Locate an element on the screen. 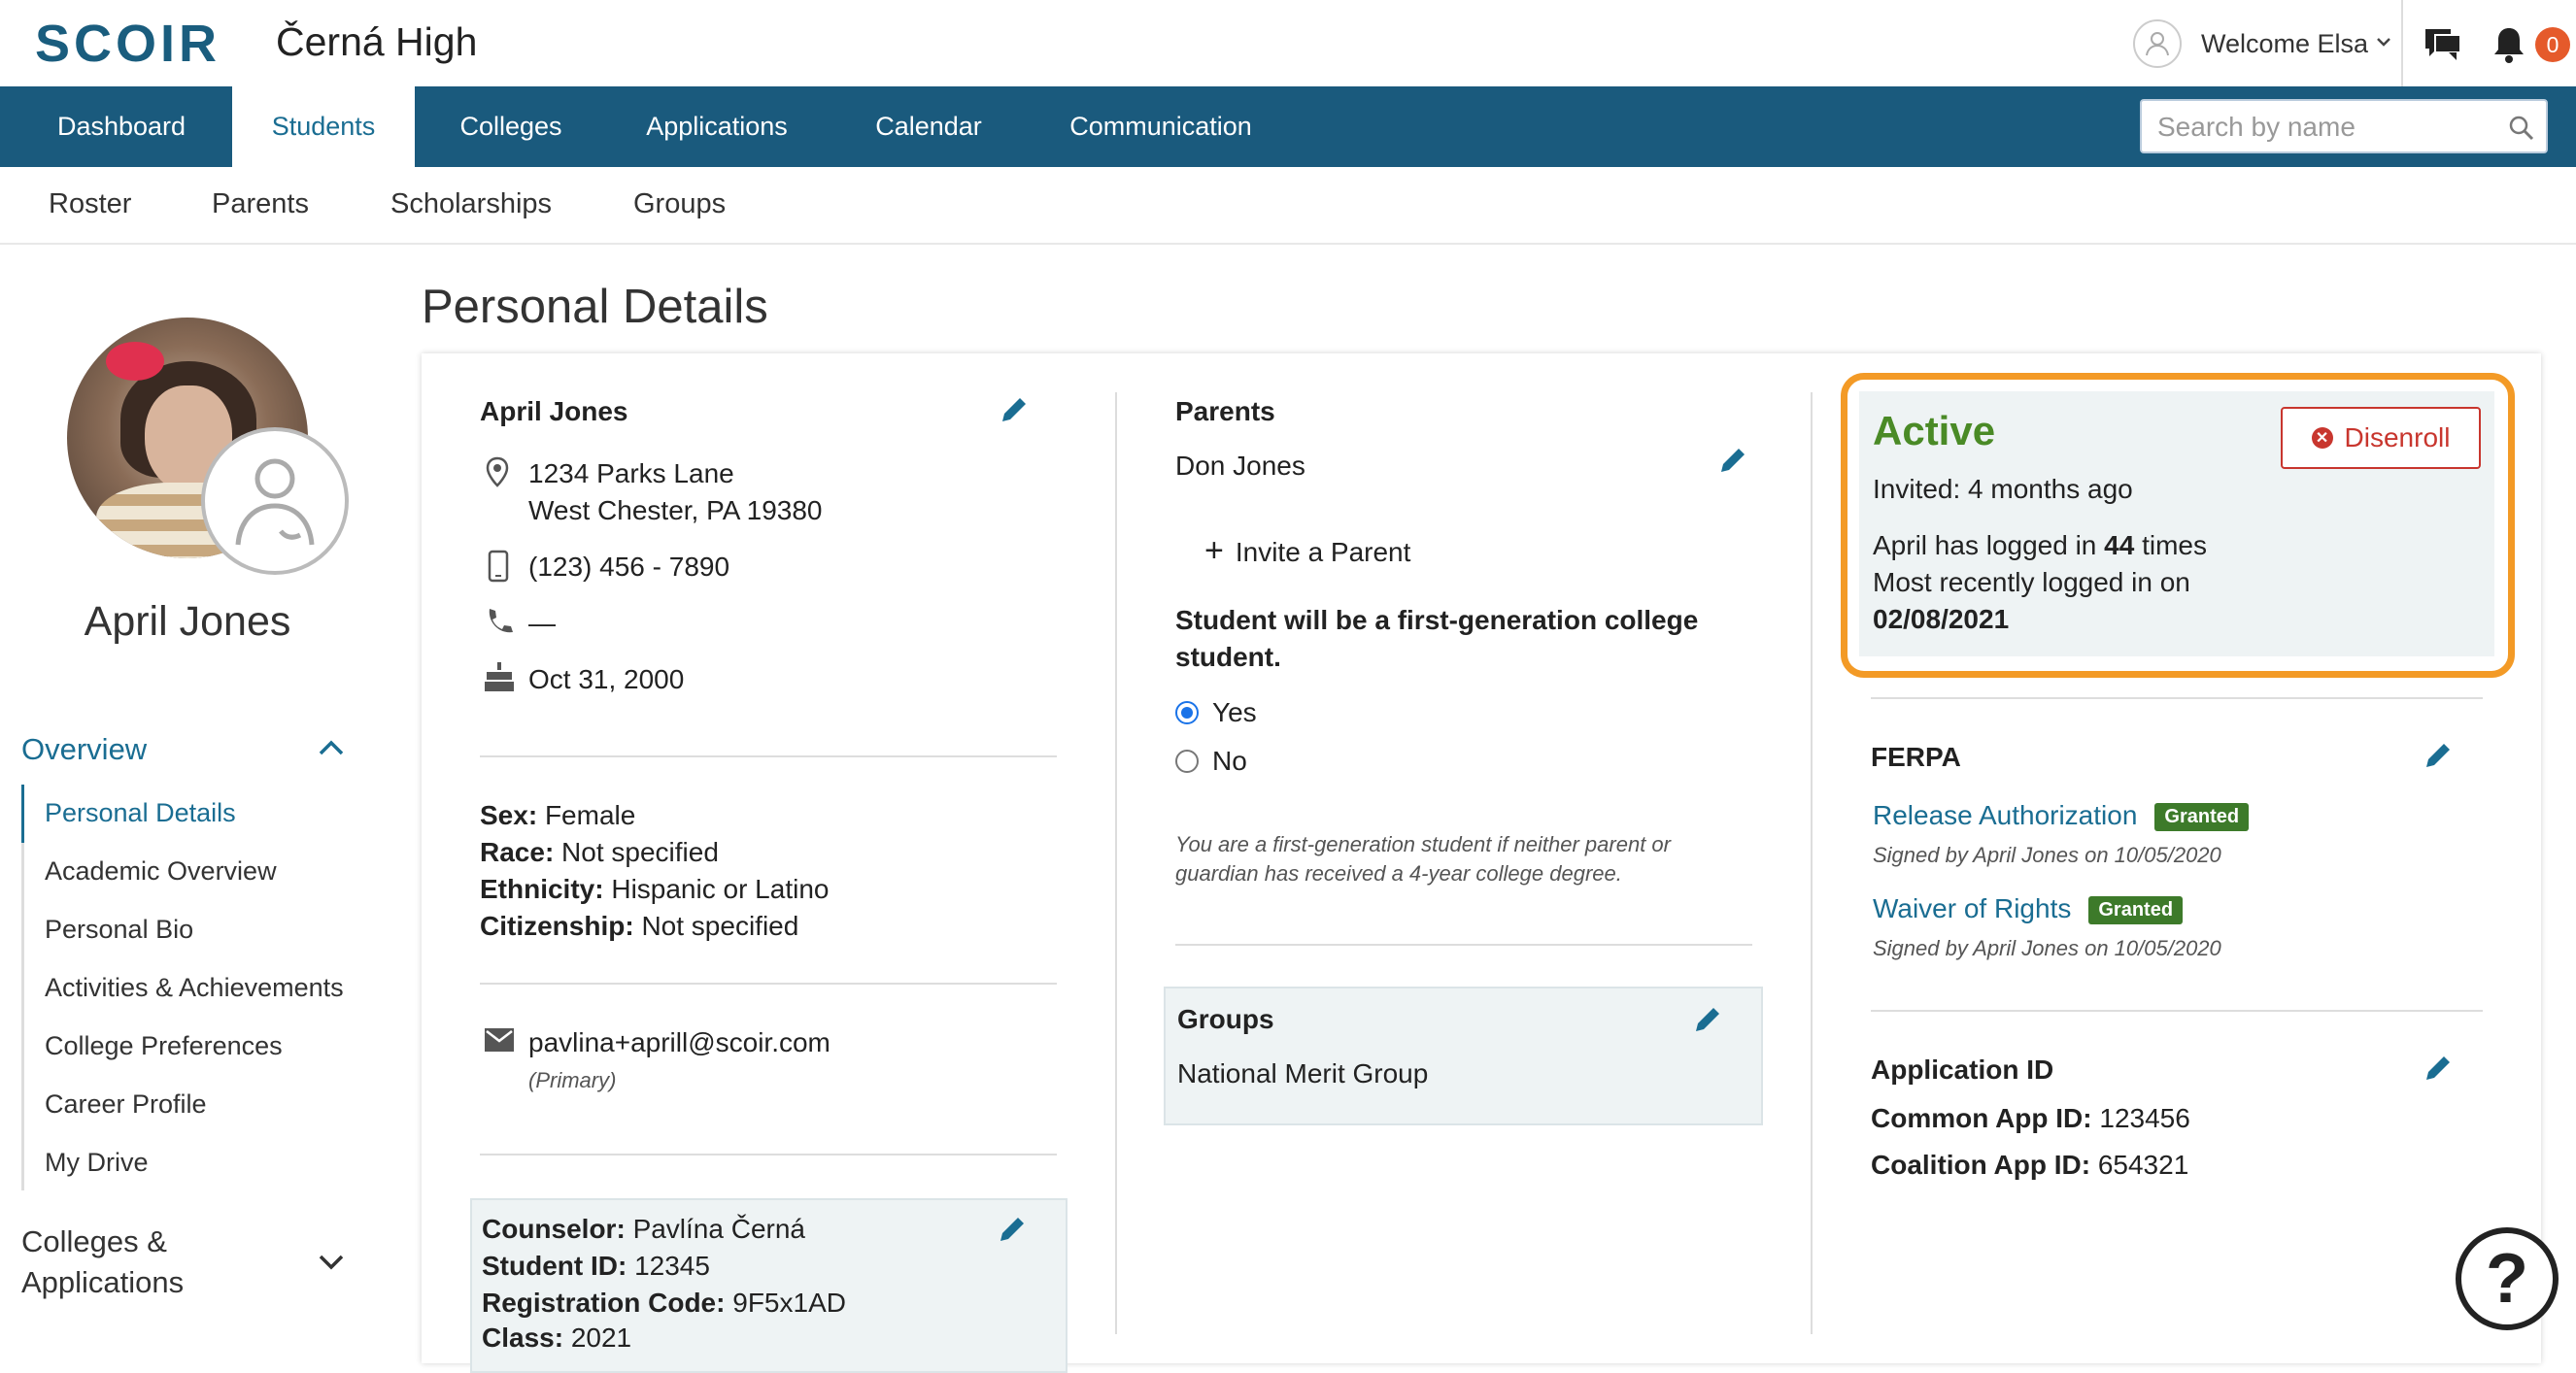 This screenshot has height=1373, width=2576. edit-contact-pencil-icon is located at coordinates (1014, 412).